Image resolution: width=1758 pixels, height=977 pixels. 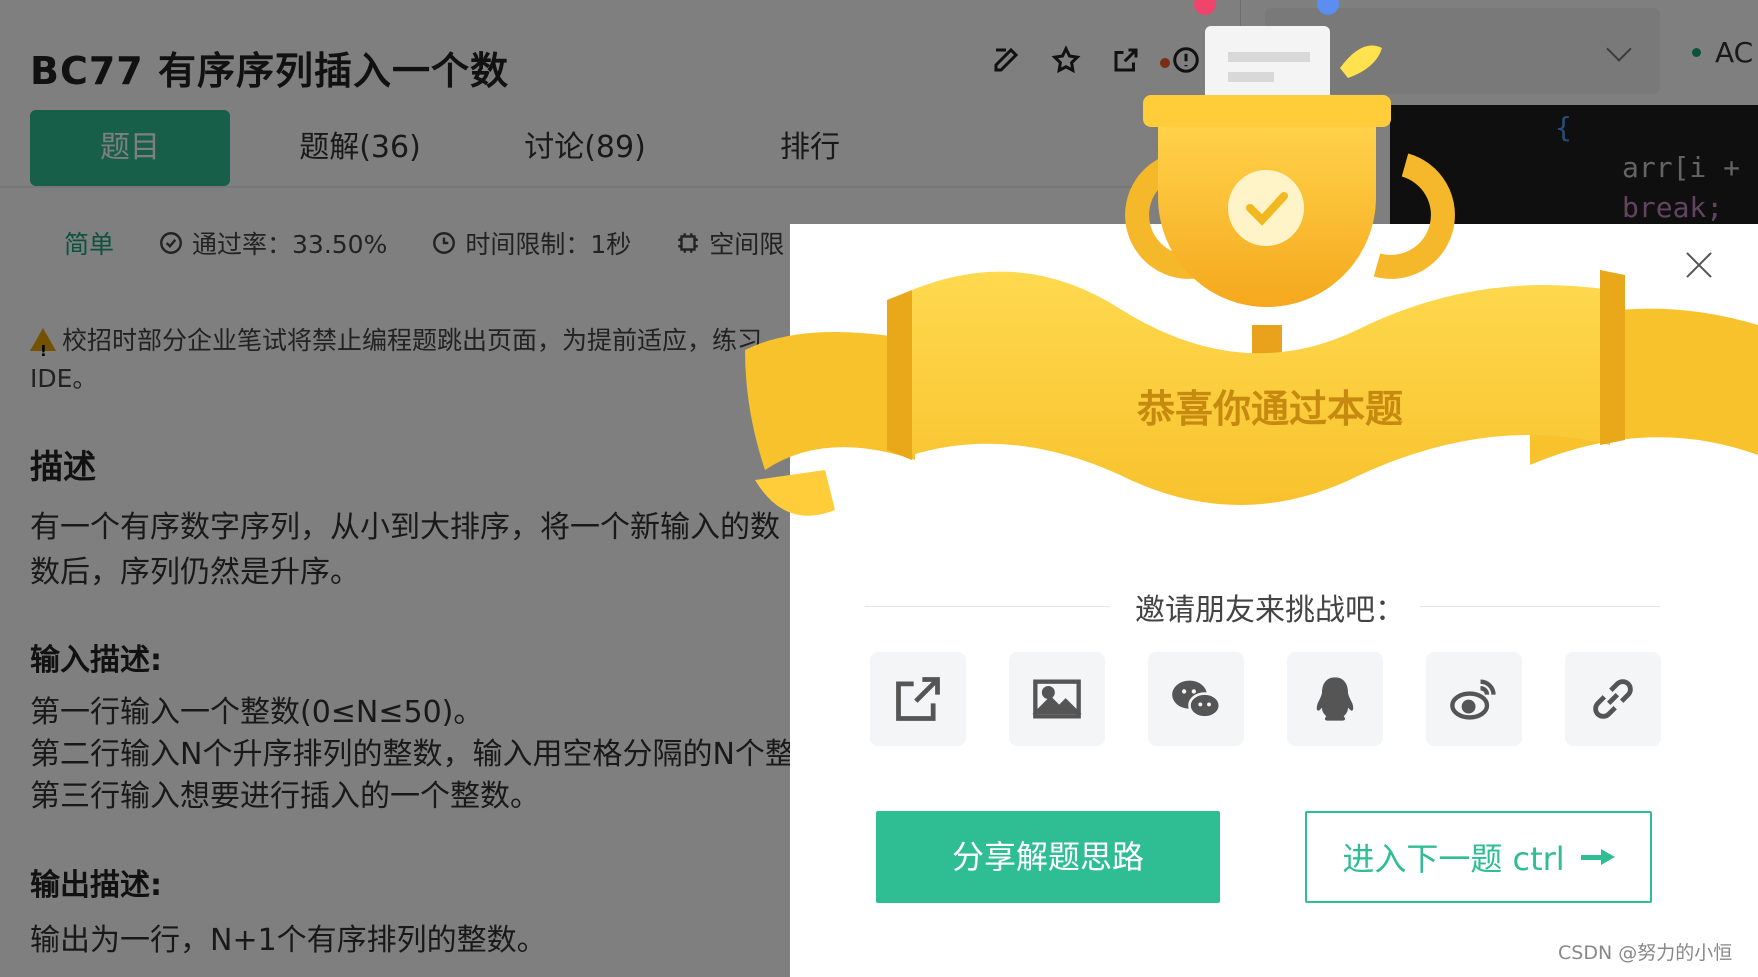 I want to click on image-icon, so click(x=1057, y=699).